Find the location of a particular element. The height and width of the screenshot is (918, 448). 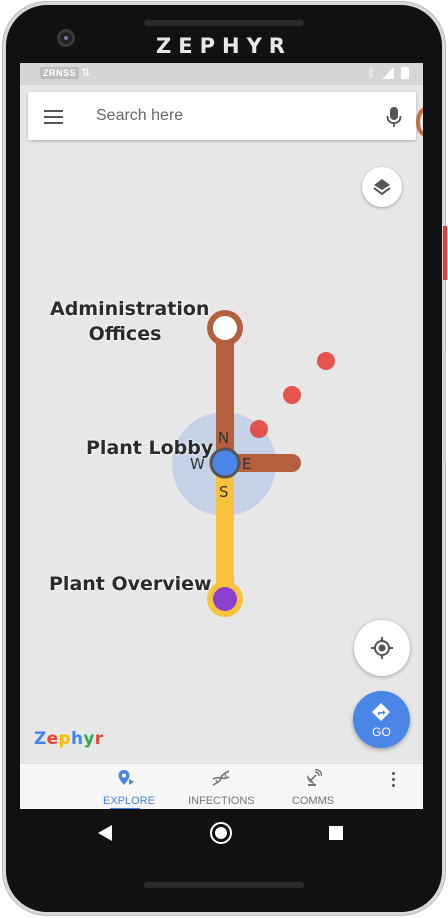

system-navigation-bar is located at coordinates (221, 832).